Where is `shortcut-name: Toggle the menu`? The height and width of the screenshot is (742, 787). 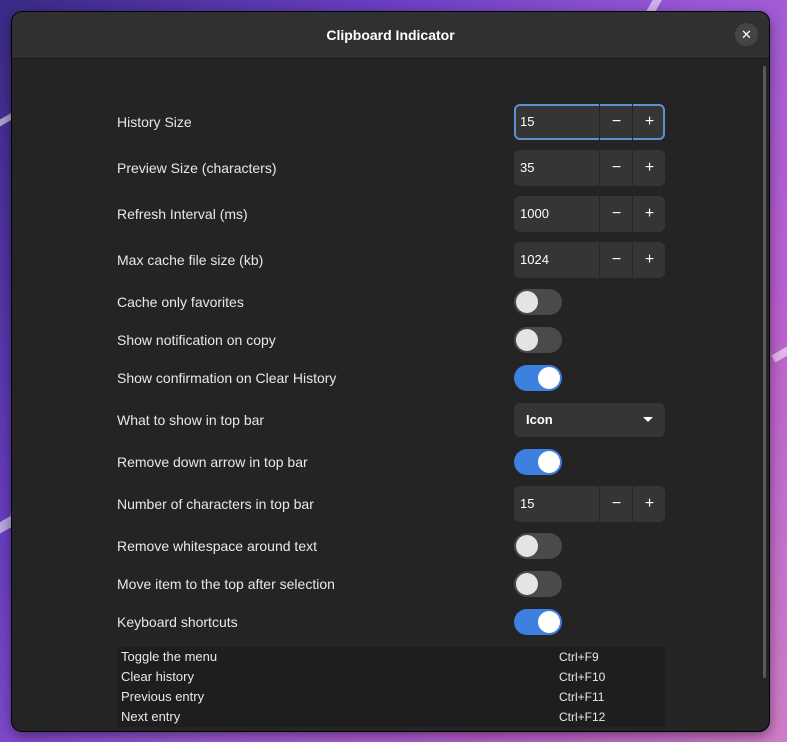
shortcut-name: Toggle the menu is located at coordinates (169, 656).